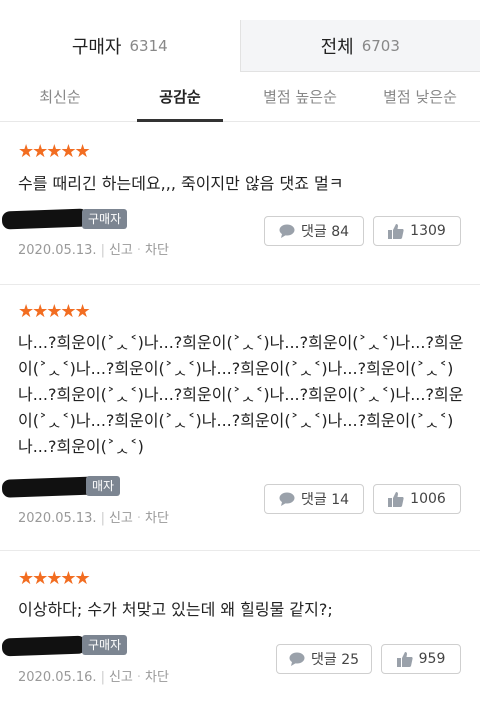 Image resolution: width=480 pixels, height=716 pixels. Describe the element at coordinates (335, 660) in the screenshot. I see `comment-count: 댓글 25` at that location.